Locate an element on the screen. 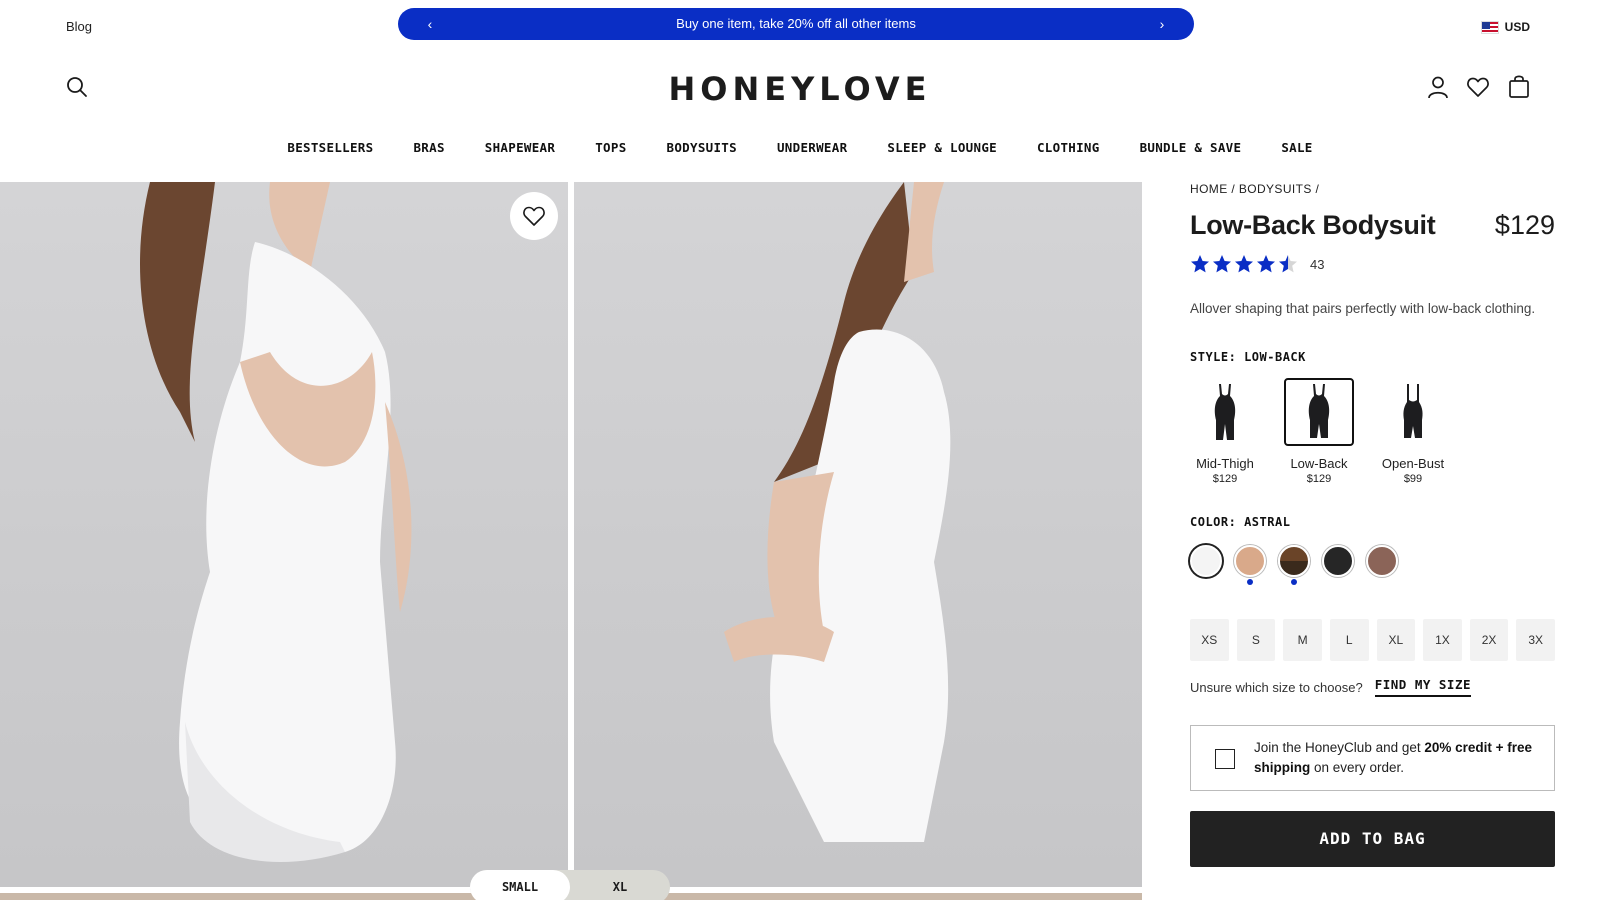 This screenshot has width=1600, height=900. style-name: Open-Bust is located at coordinates (1413, 463).